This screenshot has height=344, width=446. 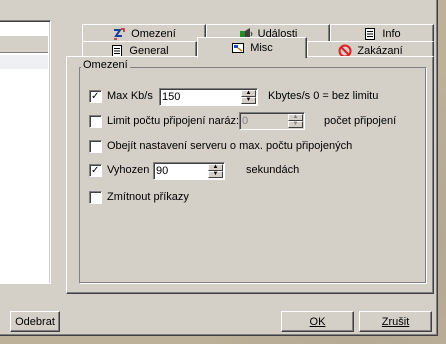 I want to click on limit-connections-spinner: ▲ ▼, so click(x=272, y=121).